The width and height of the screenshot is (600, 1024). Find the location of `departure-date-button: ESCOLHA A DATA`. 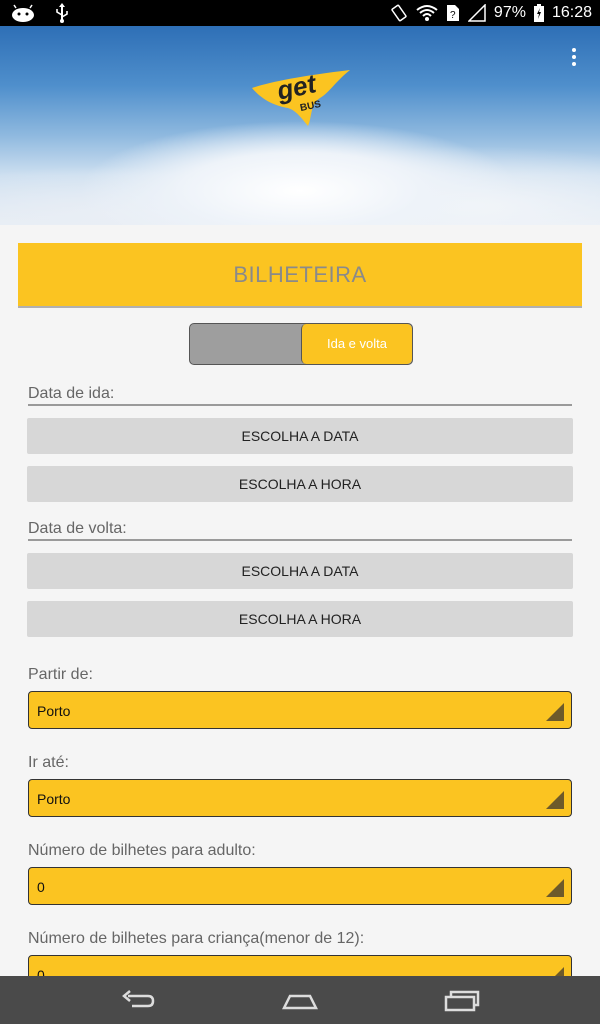

departure-date-button: ESCOLHA A DATA is located at coordinates (300, 436).